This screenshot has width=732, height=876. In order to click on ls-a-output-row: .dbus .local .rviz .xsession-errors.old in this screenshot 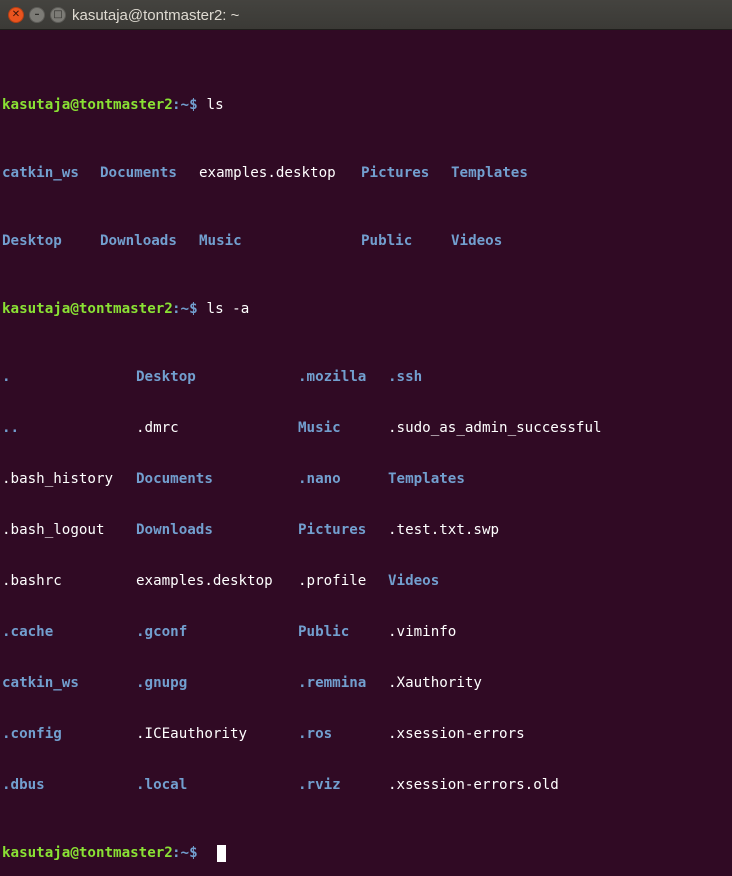, I will do `click(366, 785)`.